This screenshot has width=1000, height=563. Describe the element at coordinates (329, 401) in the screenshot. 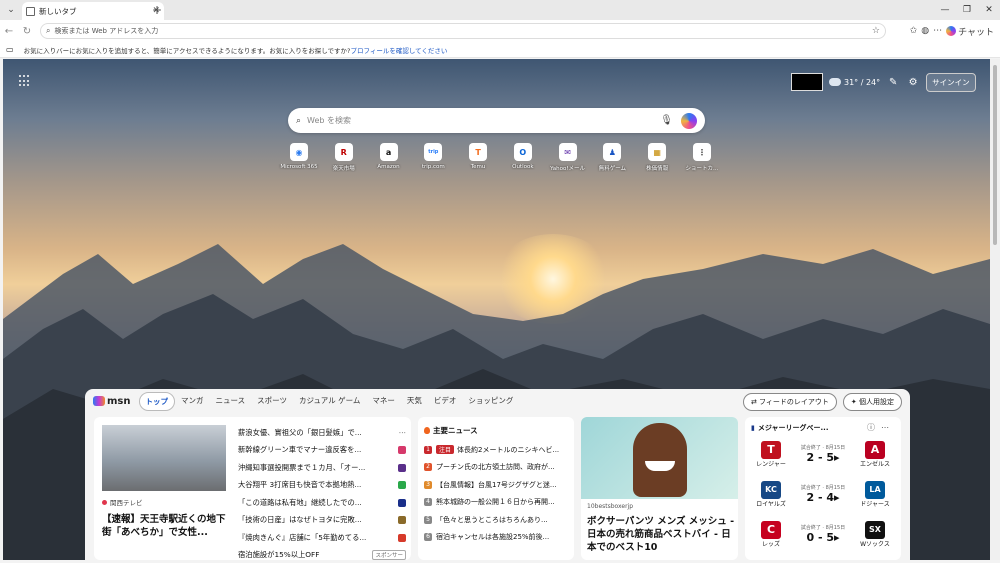

I see `feed-tab: カジュアル ゲーム` at that location.